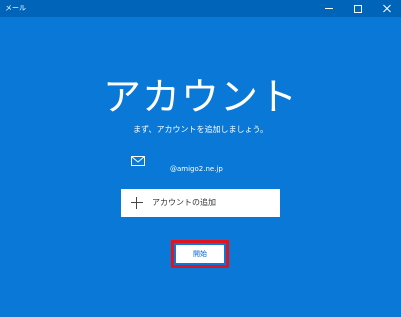 The width and height of the screenshot is (401, 317). I want to click on mail-icon, so click(138, 161).